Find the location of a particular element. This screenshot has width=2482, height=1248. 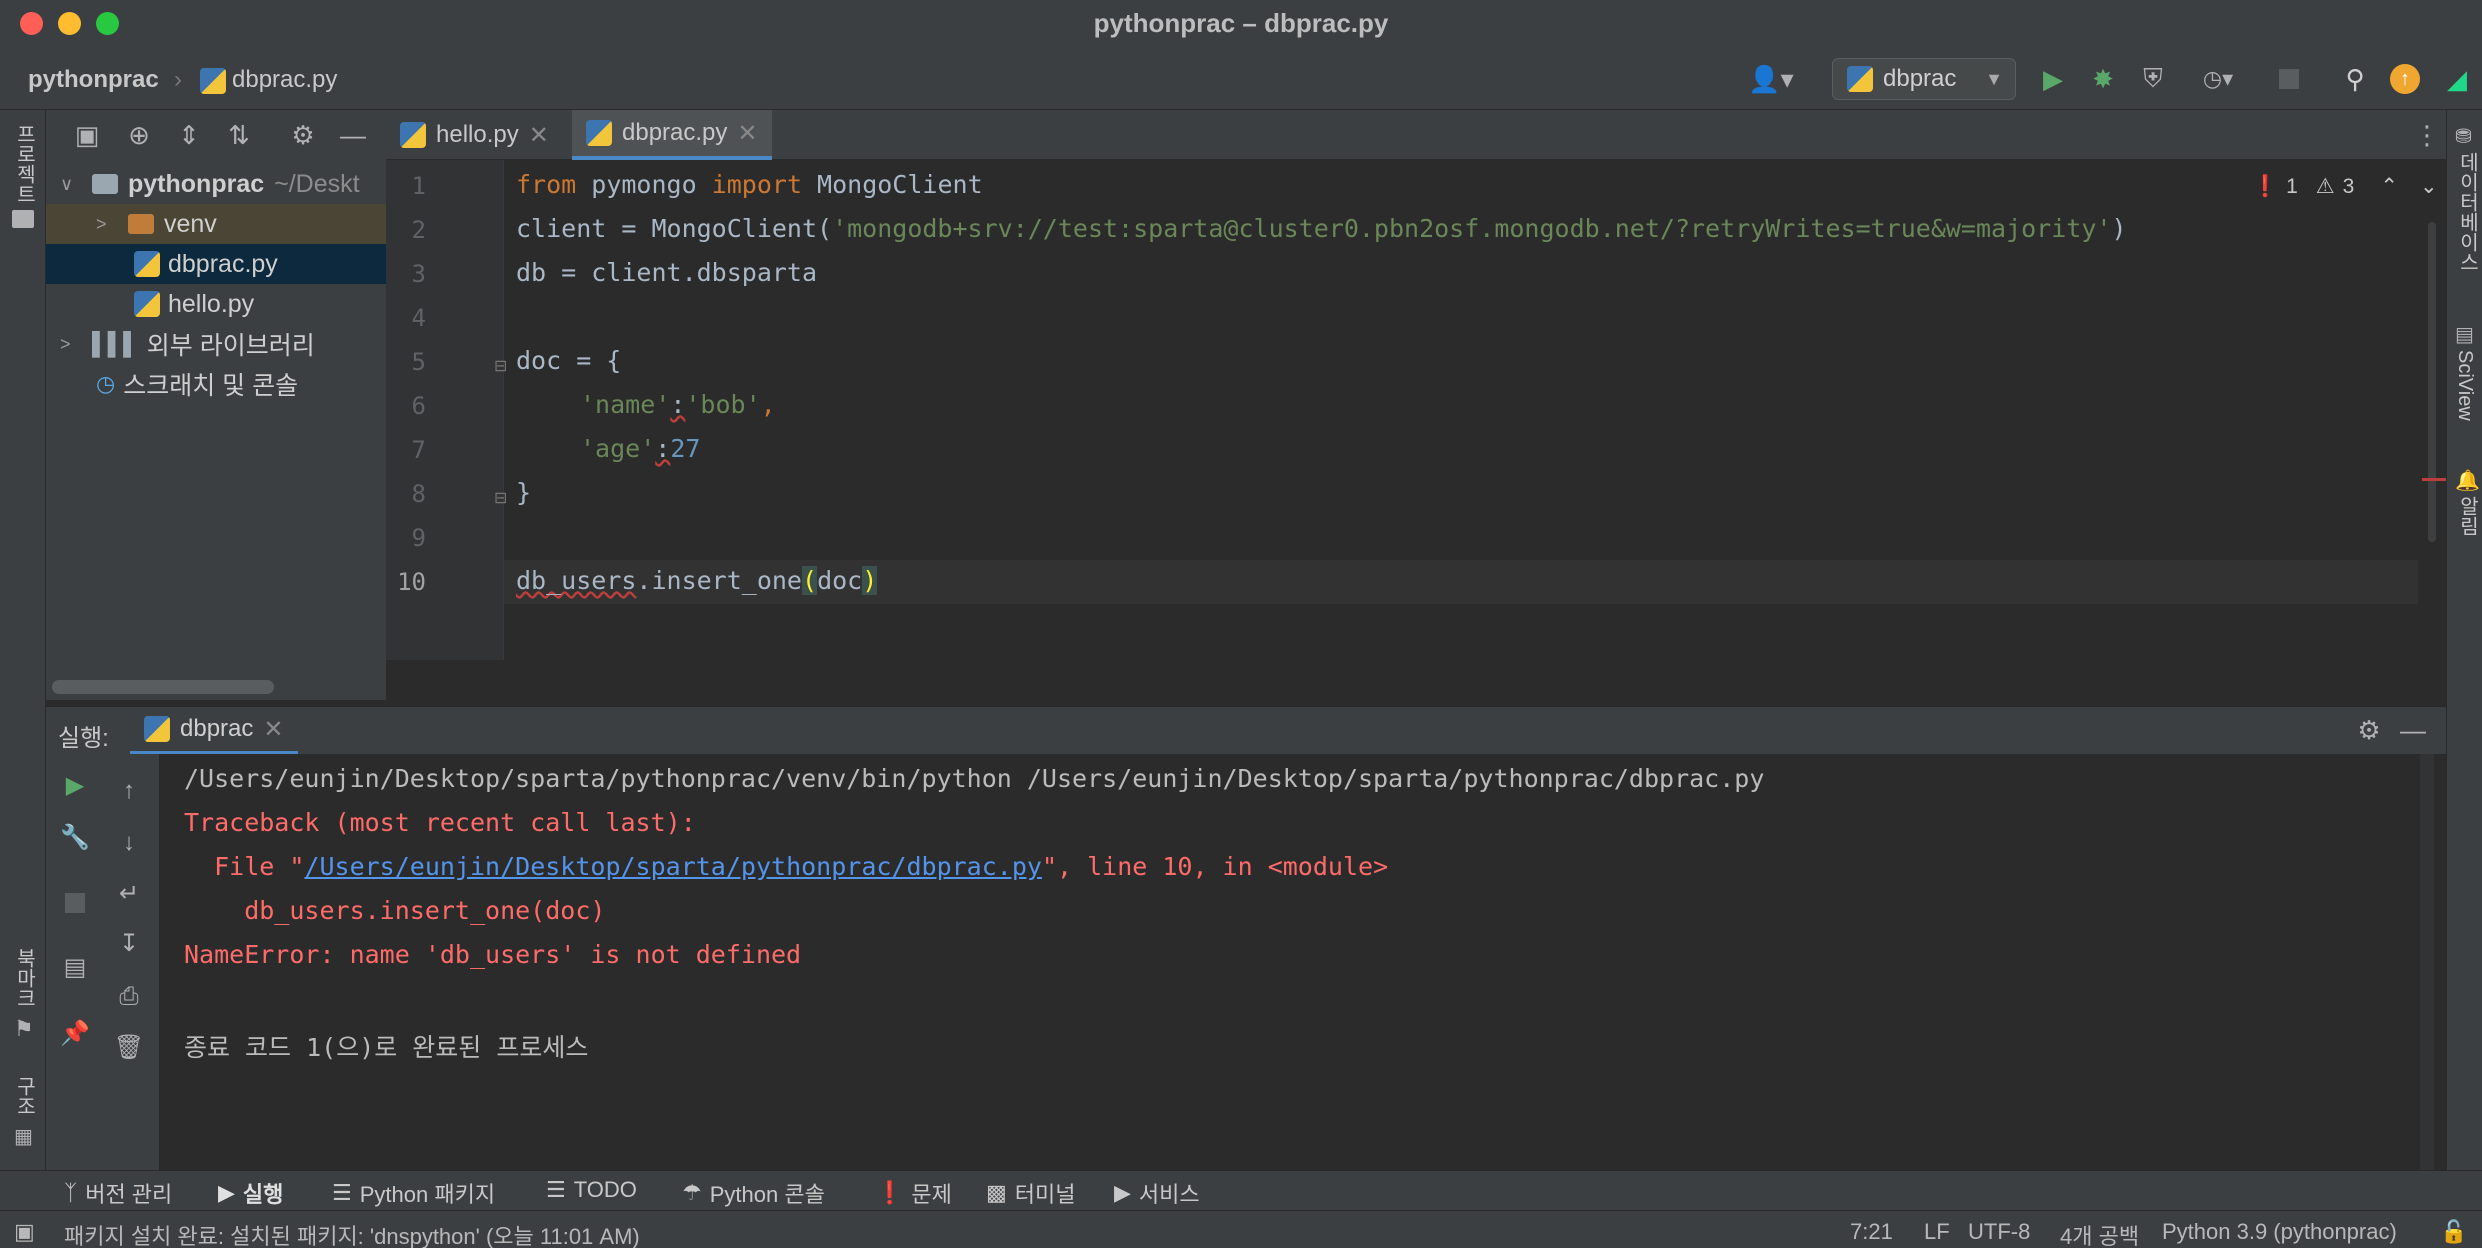

soft-wrap-icon: ↵ is located at coordinates (129, 893).